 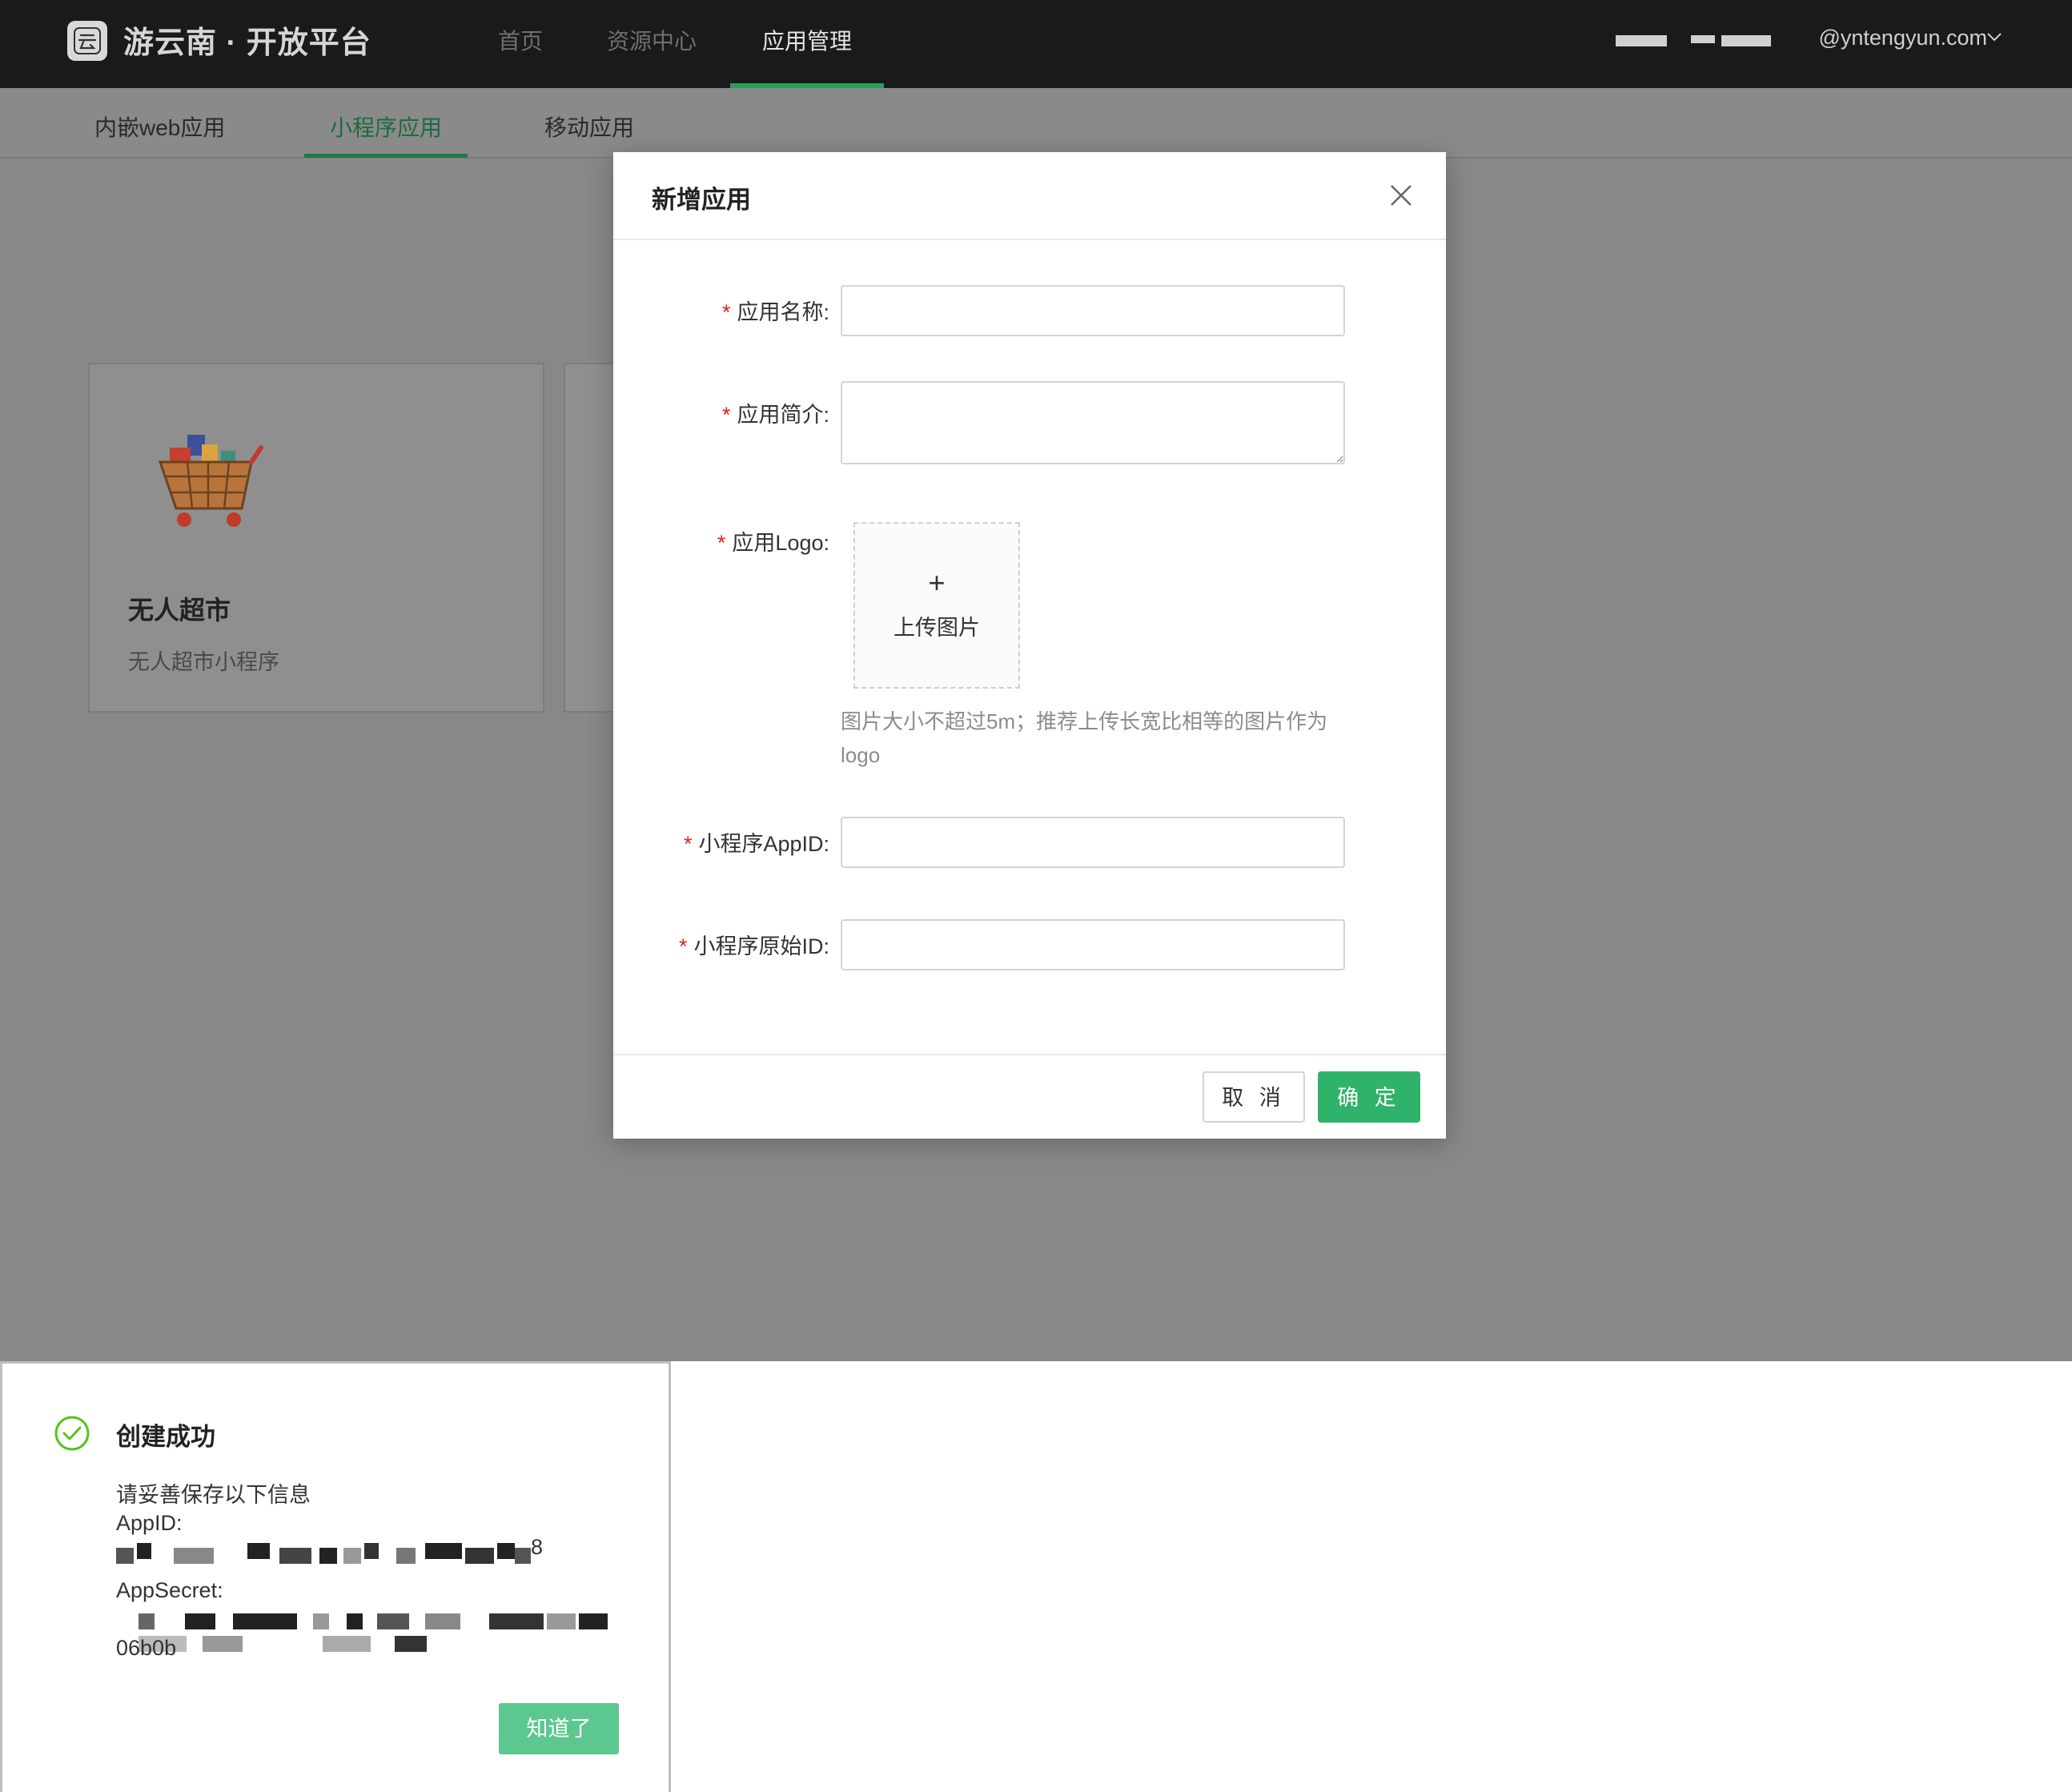 What do you see at coordinates (386, 156) in the screenshot?
I see `tab-active-indicator` at bounding box center [386, 156].